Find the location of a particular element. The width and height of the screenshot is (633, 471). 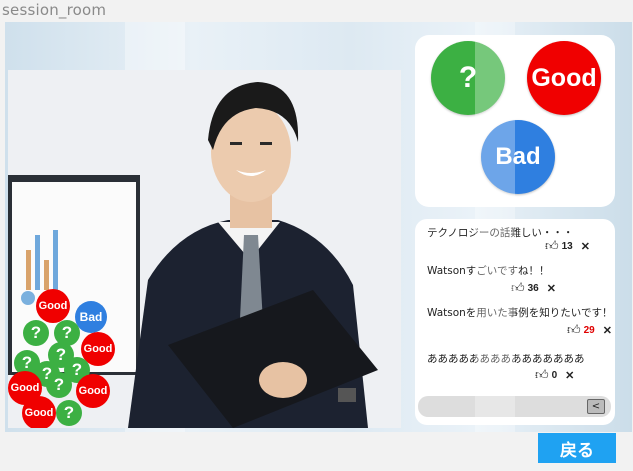

like-count: 0 is located at coordinates (554, 375).